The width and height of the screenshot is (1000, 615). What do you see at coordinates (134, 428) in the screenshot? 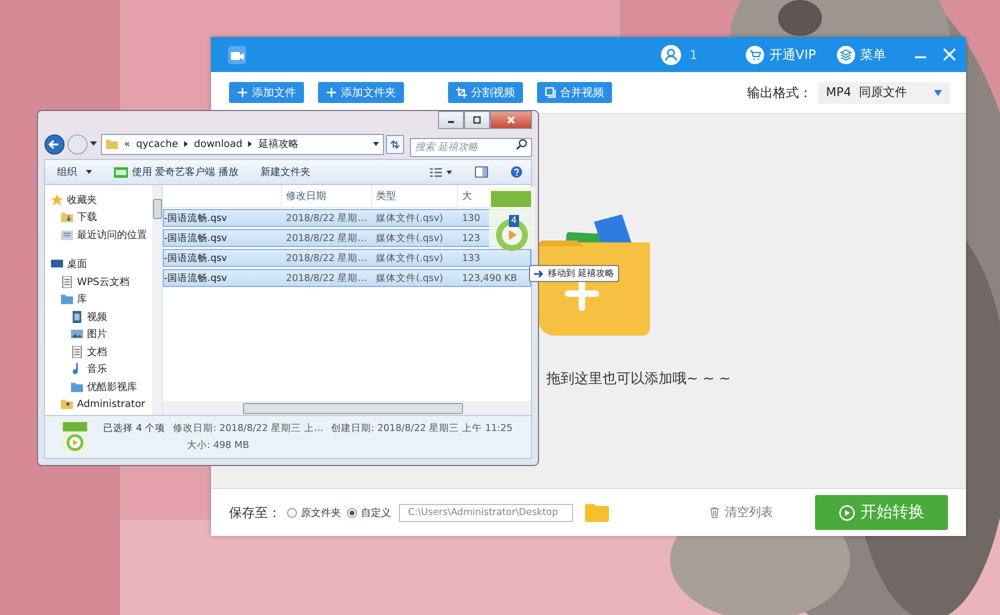
I see `selection-count: 已选择 4 个项` at bounding box center [134, 428].